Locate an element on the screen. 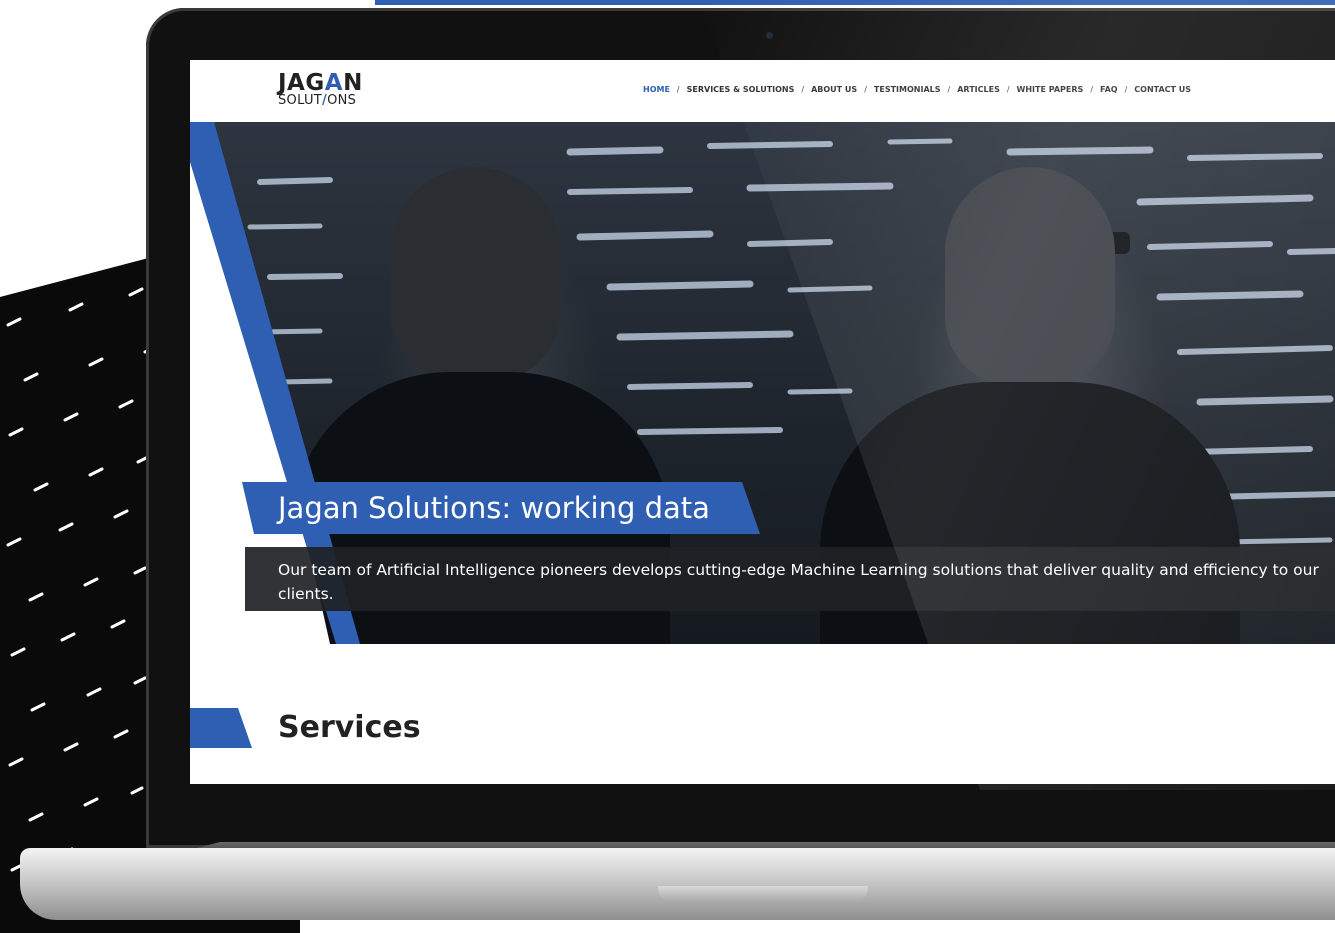 The width and height of the screenshot is (1335, 933). nav-item-articles: ARTICLES is located at coordinates (978, 89).